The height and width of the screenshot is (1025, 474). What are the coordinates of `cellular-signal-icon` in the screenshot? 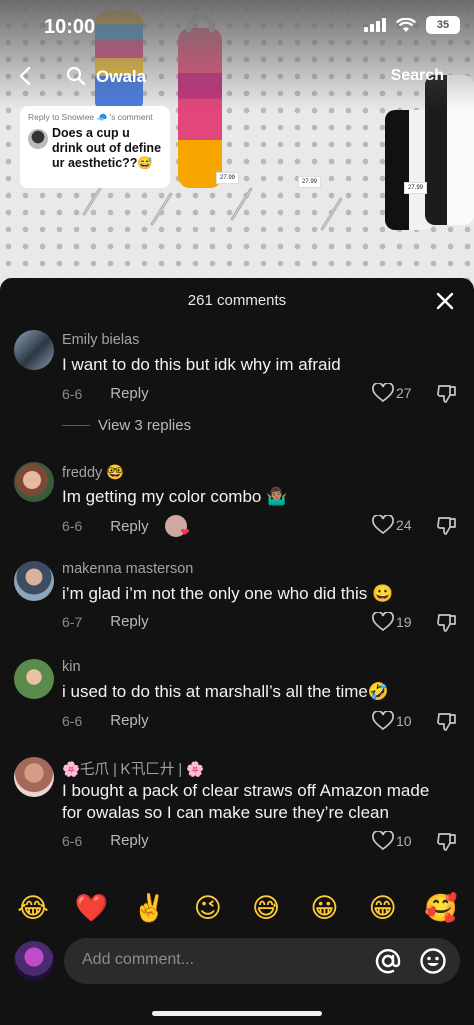 It's located at (375, 25).